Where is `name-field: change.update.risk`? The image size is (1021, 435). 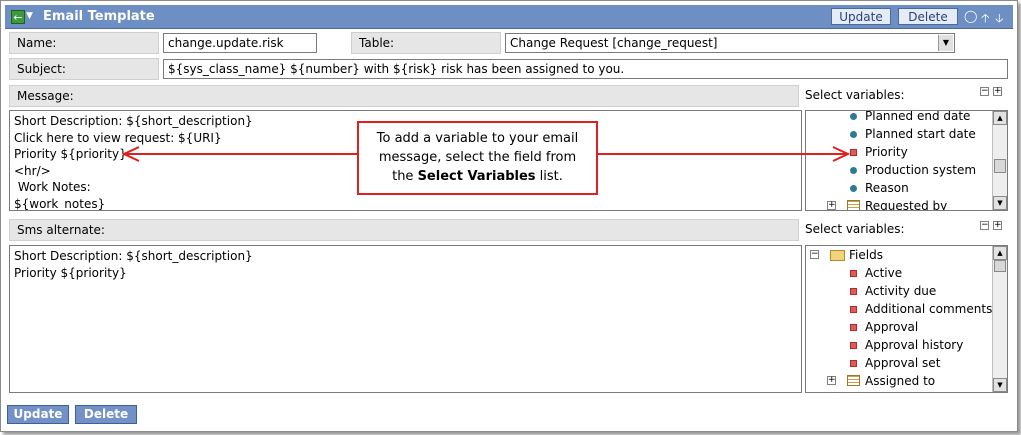 name-field: change.update.risk is located at coordinates (240, 43).